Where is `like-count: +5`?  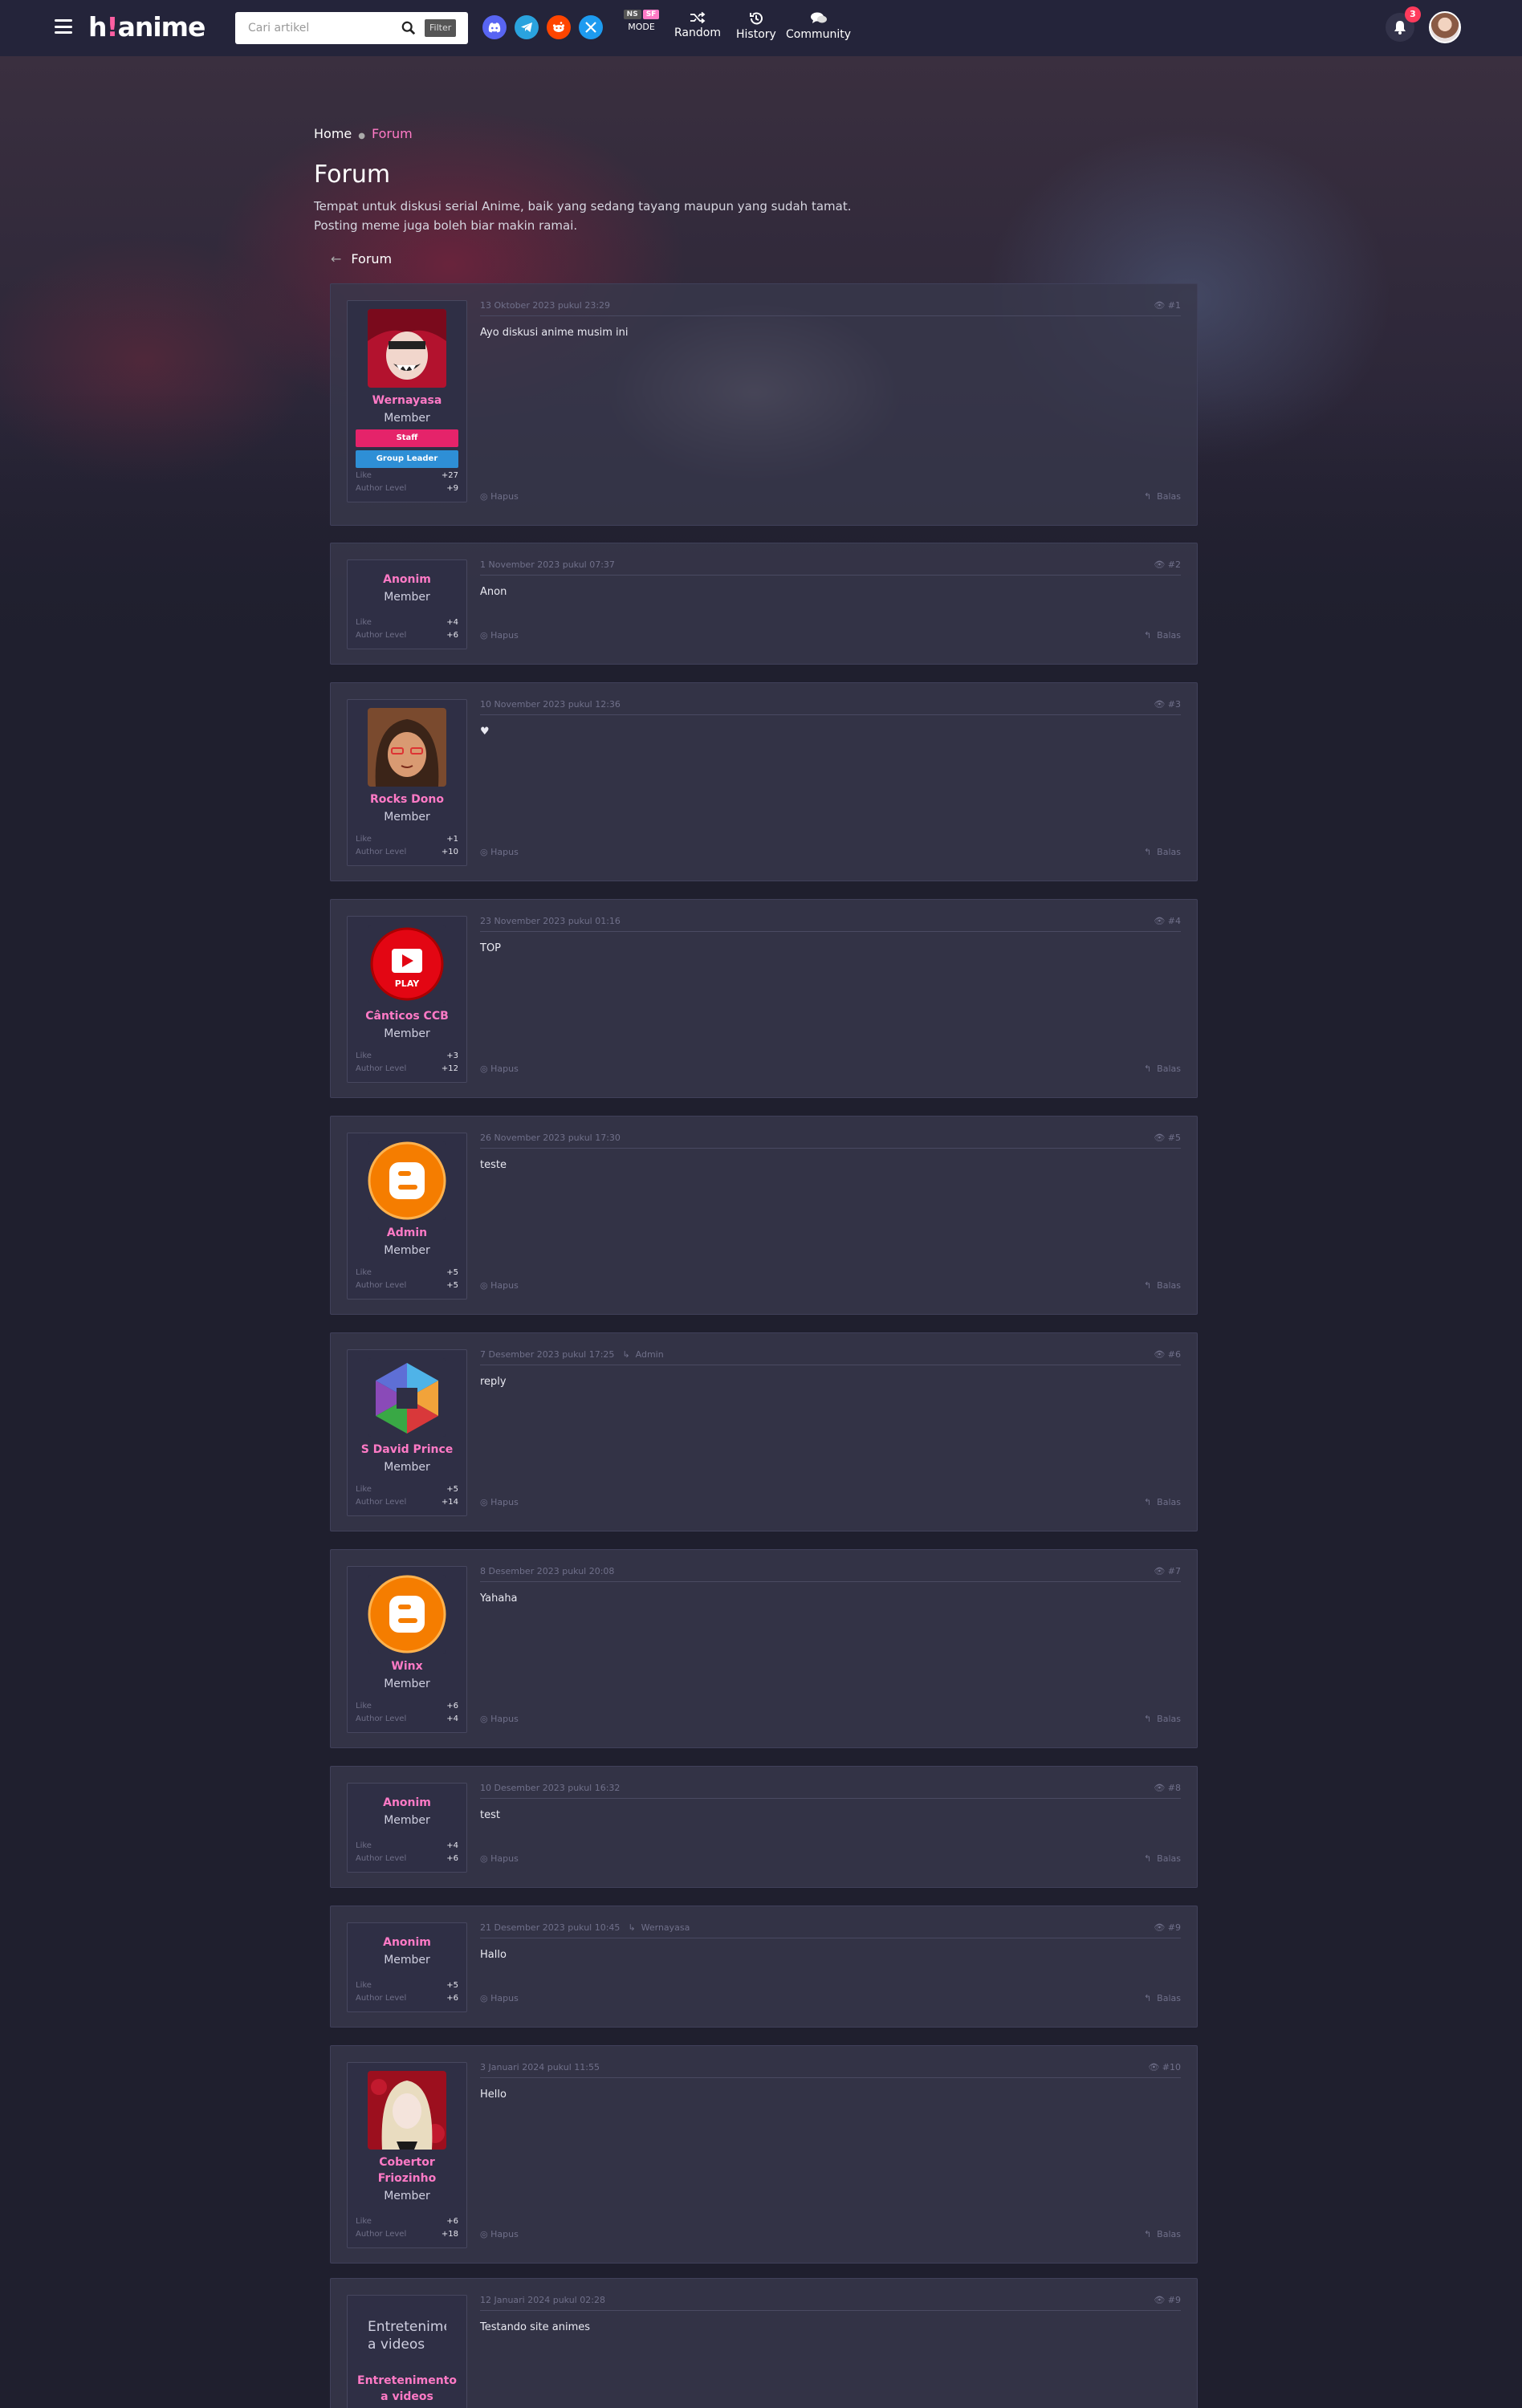 like-count: +5 is located at coordinates (452, 1272).